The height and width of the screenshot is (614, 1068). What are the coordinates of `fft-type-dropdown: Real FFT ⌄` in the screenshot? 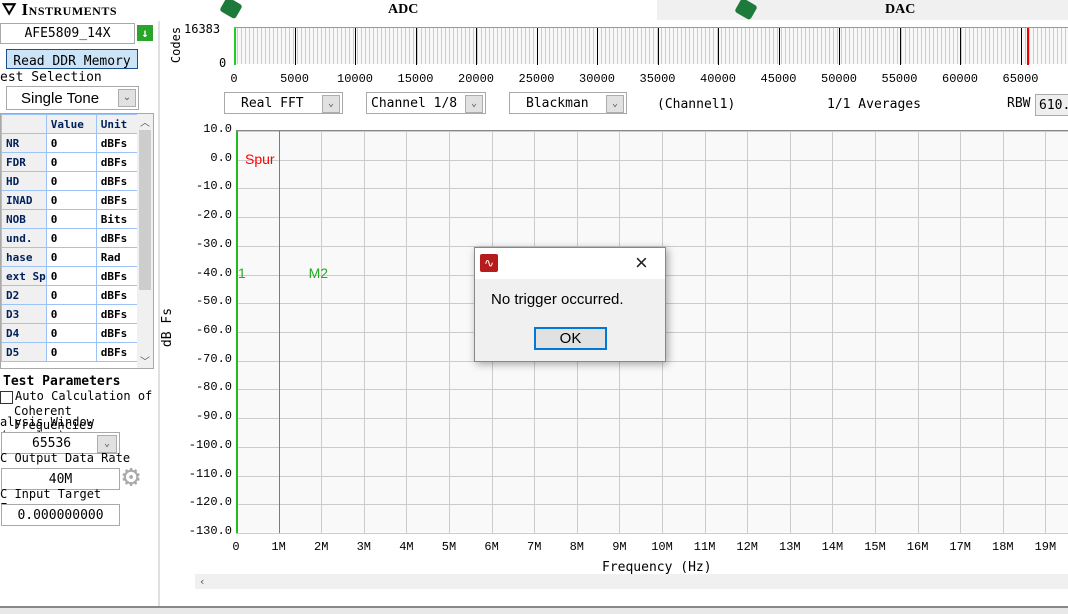 It's located at (283, 103).